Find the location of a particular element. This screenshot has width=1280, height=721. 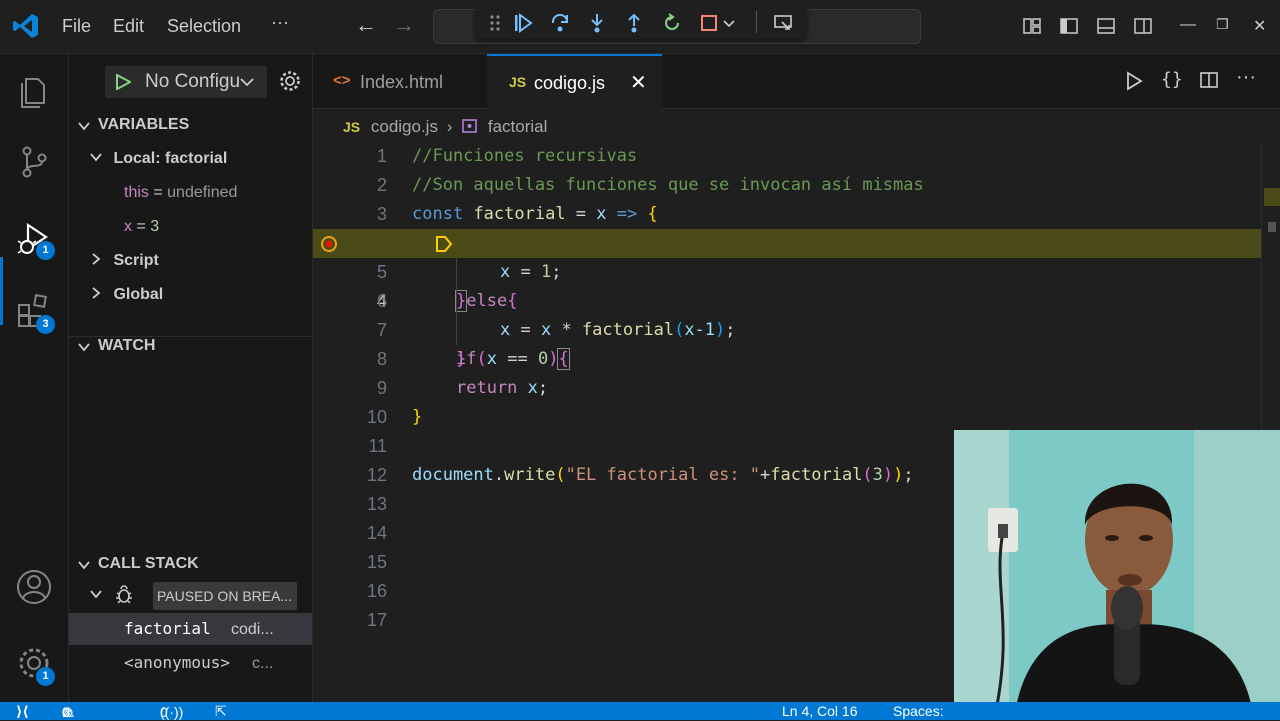

minimize-button: — is located at coordinates (1188, 25).